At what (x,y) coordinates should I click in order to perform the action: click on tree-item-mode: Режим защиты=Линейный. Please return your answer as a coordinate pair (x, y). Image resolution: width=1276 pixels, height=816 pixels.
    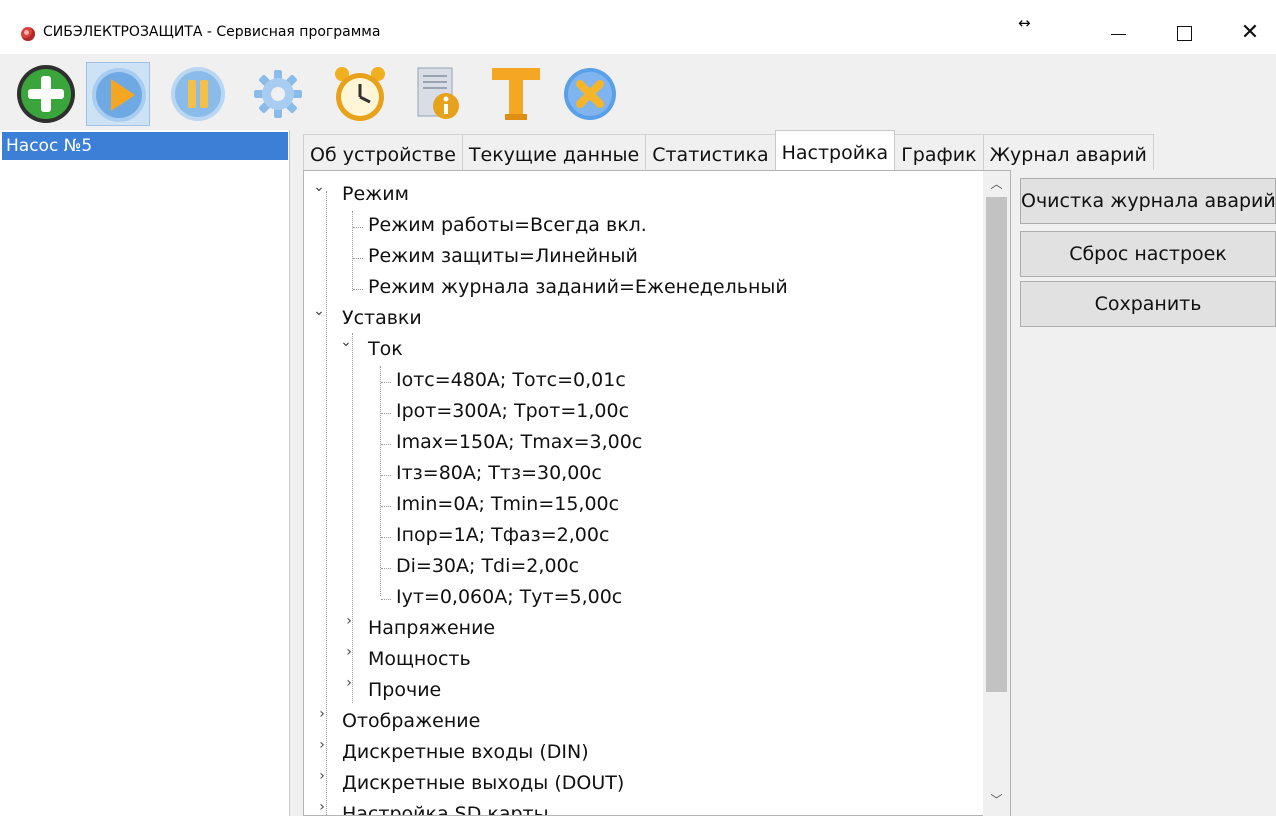
    Looking at the image, I should click on (503, 256).